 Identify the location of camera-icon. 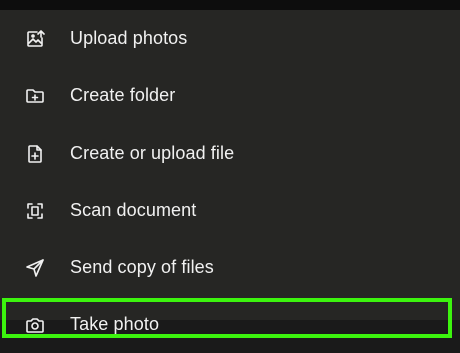
(35, 325).